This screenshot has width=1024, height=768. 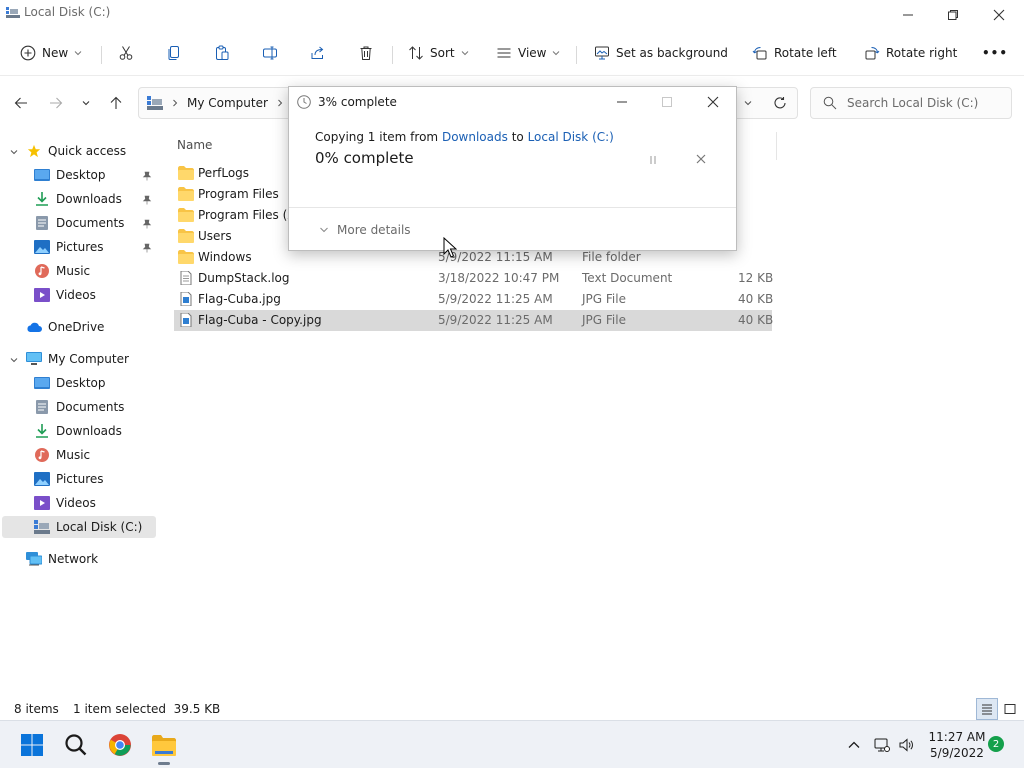 What do you see at coordinates (748, 103) in the screenshot?
I see `address-history-button` at bounding box center [748, 103].